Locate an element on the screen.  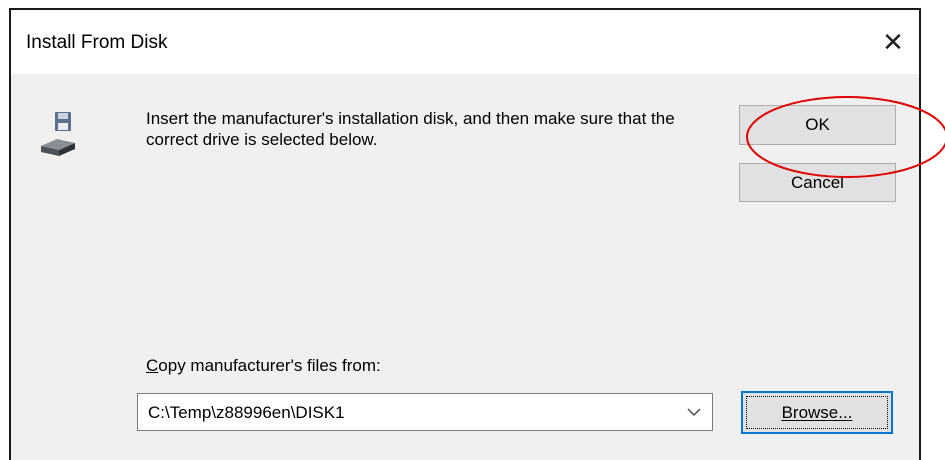
close-icon: ✕ is located at coordinates (893, 41).